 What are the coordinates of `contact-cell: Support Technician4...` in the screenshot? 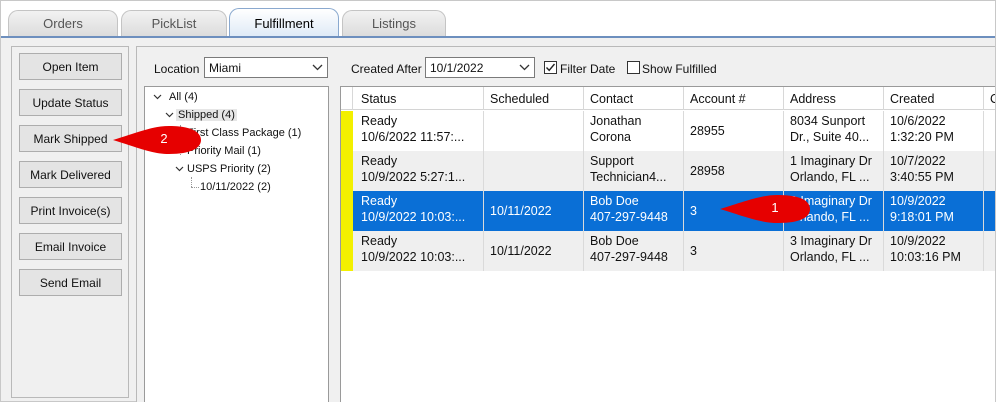 It's located at (634, 171).